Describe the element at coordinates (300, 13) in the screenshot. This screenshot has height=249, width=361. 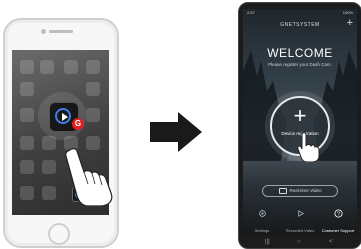
I see `status-bar: 2:57 100%` at that location.